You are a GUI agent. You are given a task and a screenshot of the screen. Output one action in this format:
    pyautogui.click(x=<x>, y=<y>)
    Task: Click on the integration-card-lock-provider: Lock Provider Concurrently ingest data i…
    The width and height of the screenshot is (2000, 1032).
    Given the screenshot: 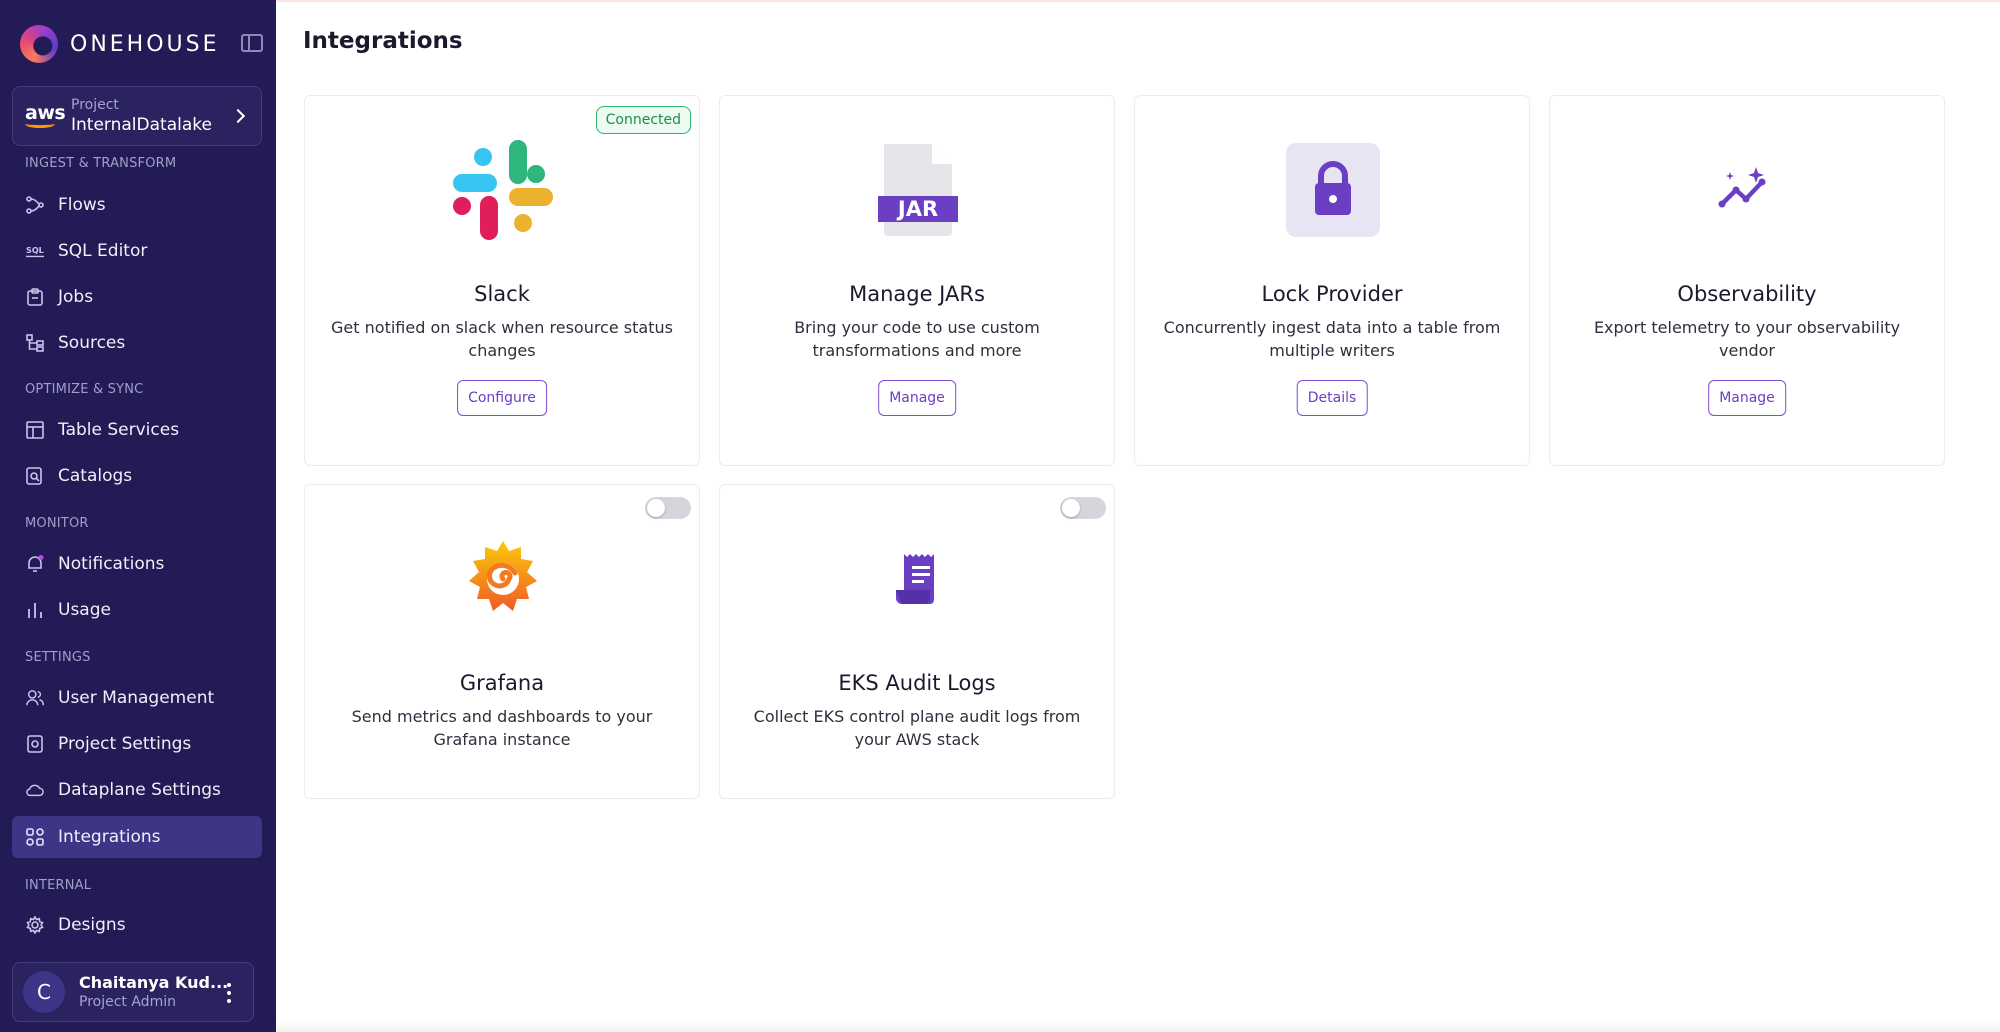 What is the action you would take?
    pyautogui.click(x=1332, y=280)
    